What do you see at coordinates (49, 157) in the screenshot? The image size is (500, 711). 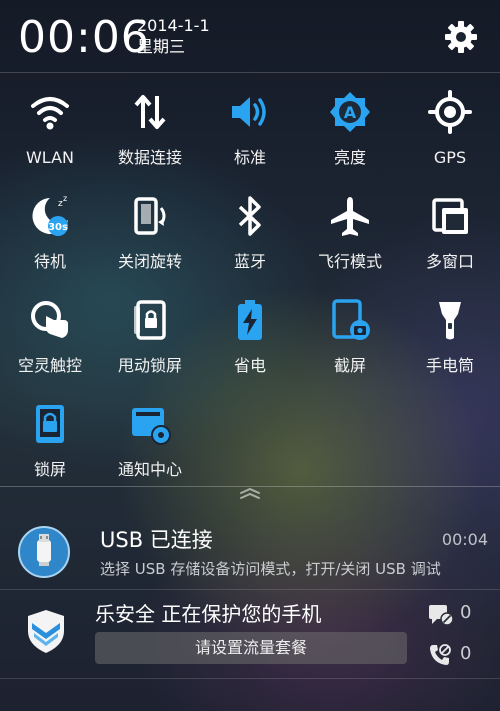 I see `tile-label: WLAN` at bounding box center [49, 157].